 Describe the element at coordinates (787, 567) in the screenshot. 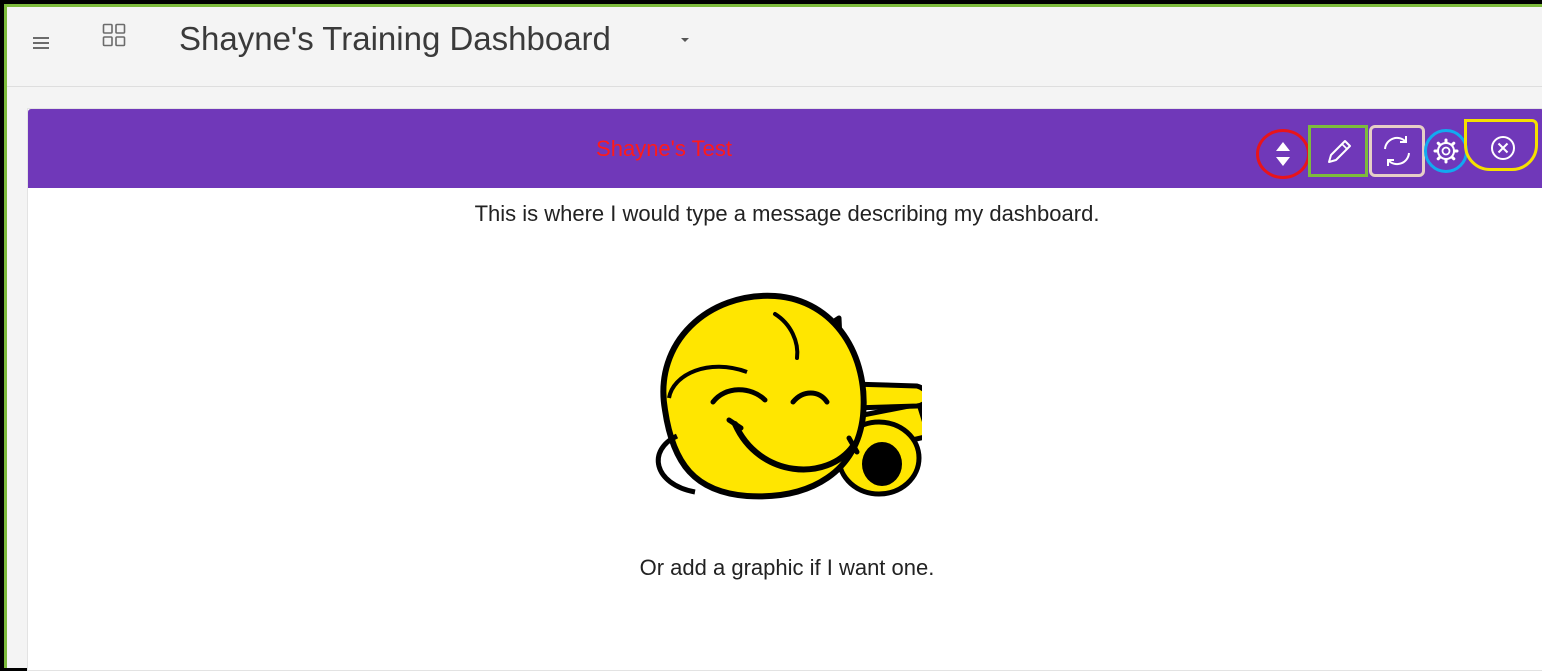

I see `widget-caption: Or add a graphic if I want one.` at that location.